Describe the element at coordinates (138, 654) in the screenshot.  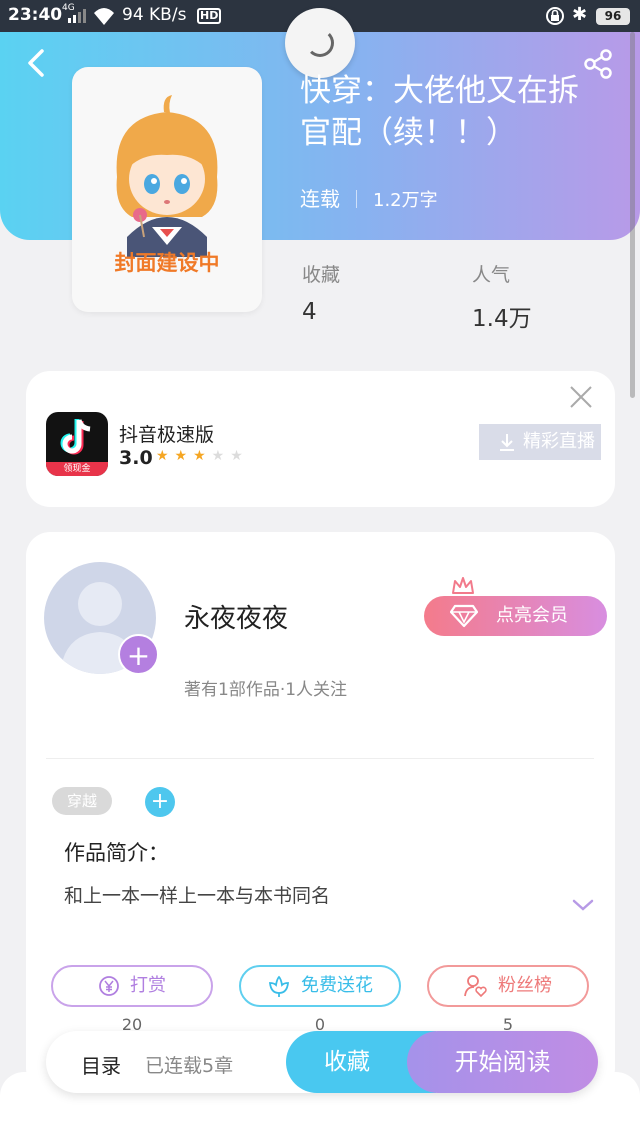
I see `follow-author-button: +` at that location.